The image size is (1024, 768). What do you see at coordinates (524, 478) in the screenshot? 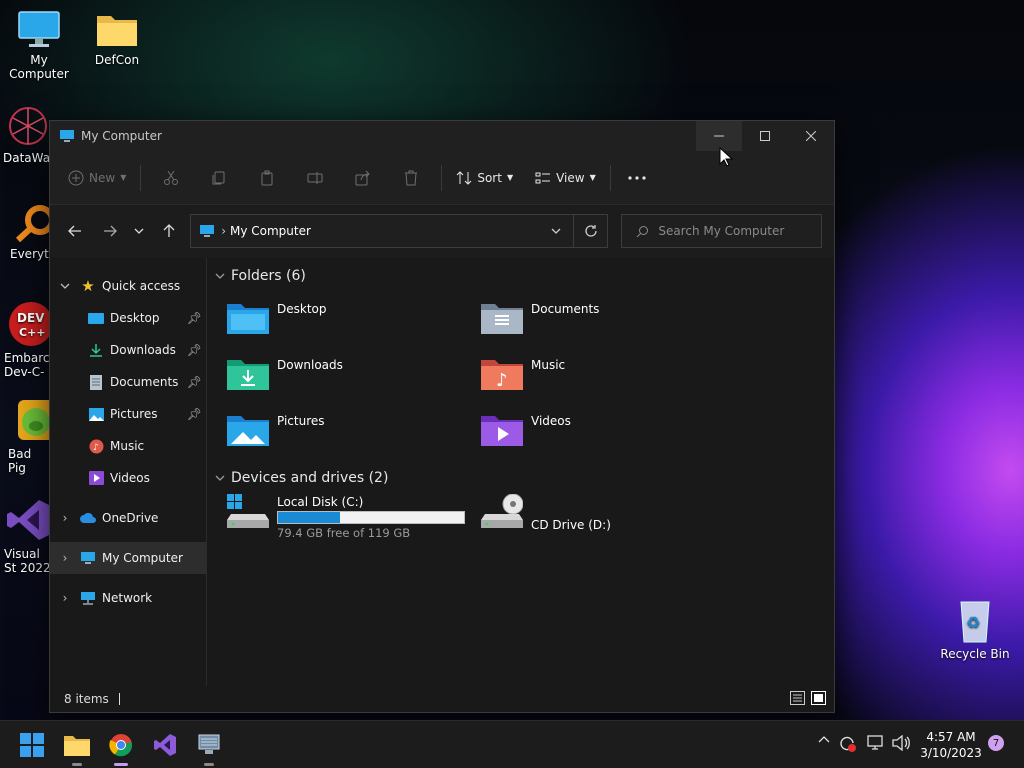
I see `devices-section-header: Devices and drives (2)` at bounding box center [524, 478].